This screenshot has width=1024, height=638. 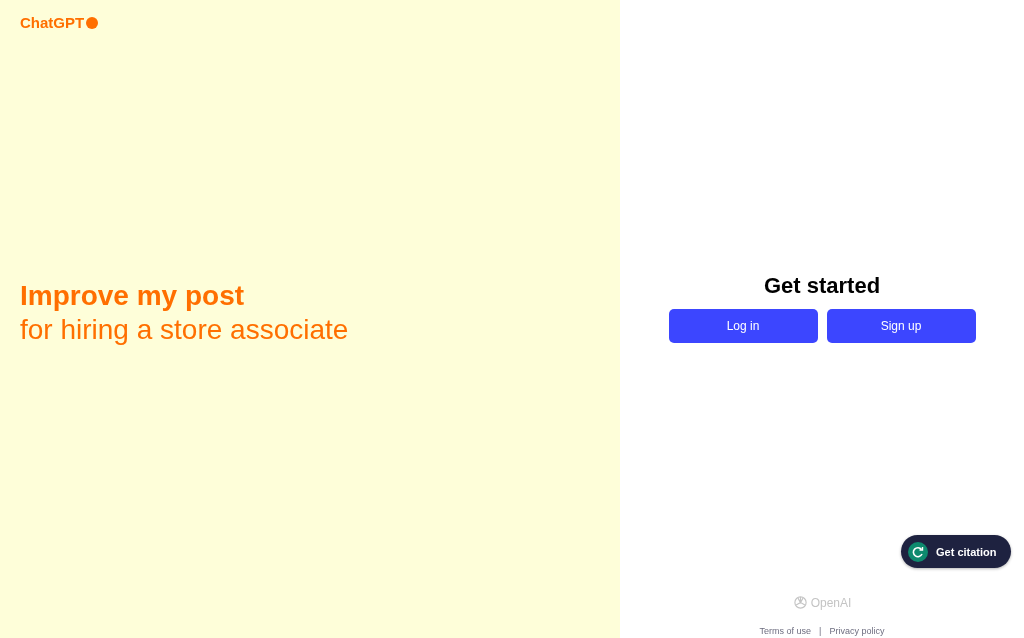 What do you see at coordinates (743, 325) in the screenshot?
I see `login-button: Log in` at bounding box center [743, 325].